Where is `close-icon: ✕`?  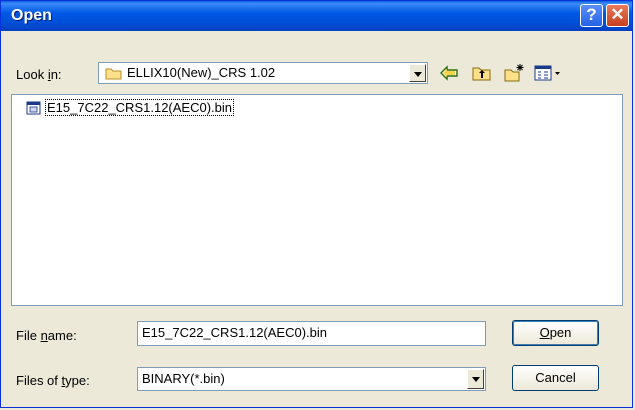 close-icon: ✕ is located at coordinates (617, 14).